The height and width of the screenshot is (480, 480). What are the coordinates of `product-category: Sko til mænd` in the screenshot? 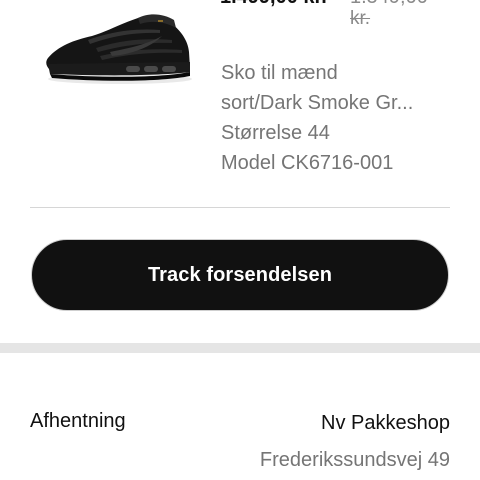 It's located at (279, 73).